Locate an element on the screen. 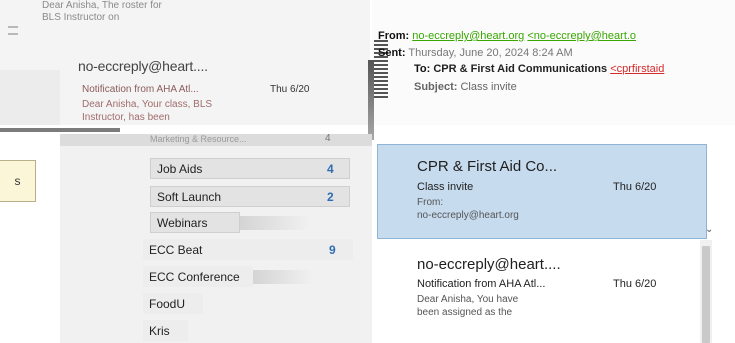 Image resolution: width=735 pixels, height=343 pixels. folder-foodu: FoodU is located at coordinates (173, 303).